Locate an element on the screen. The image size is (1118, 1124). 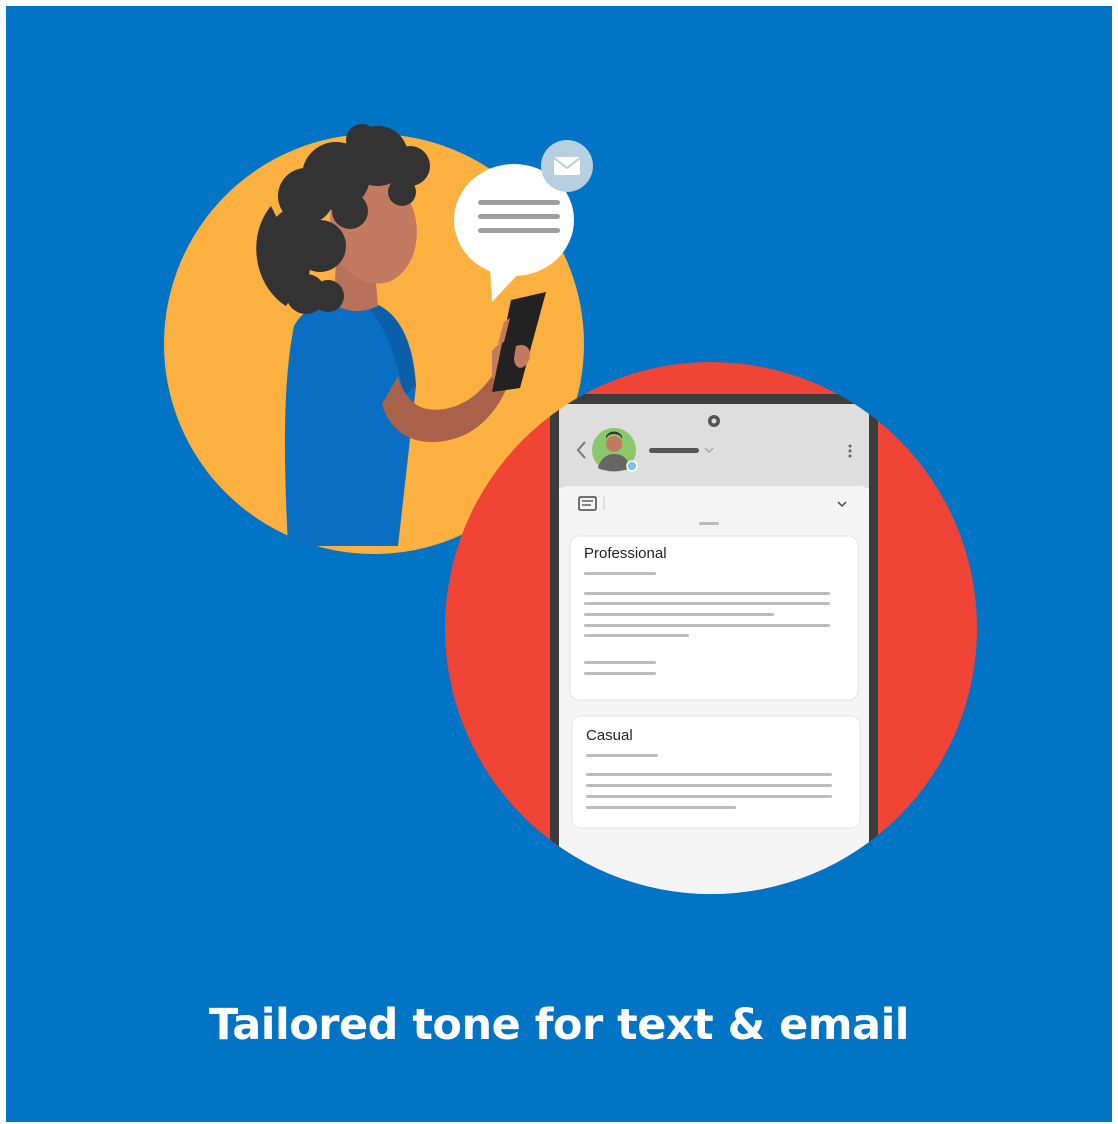
contact-name is located at coordinates (674, 450).